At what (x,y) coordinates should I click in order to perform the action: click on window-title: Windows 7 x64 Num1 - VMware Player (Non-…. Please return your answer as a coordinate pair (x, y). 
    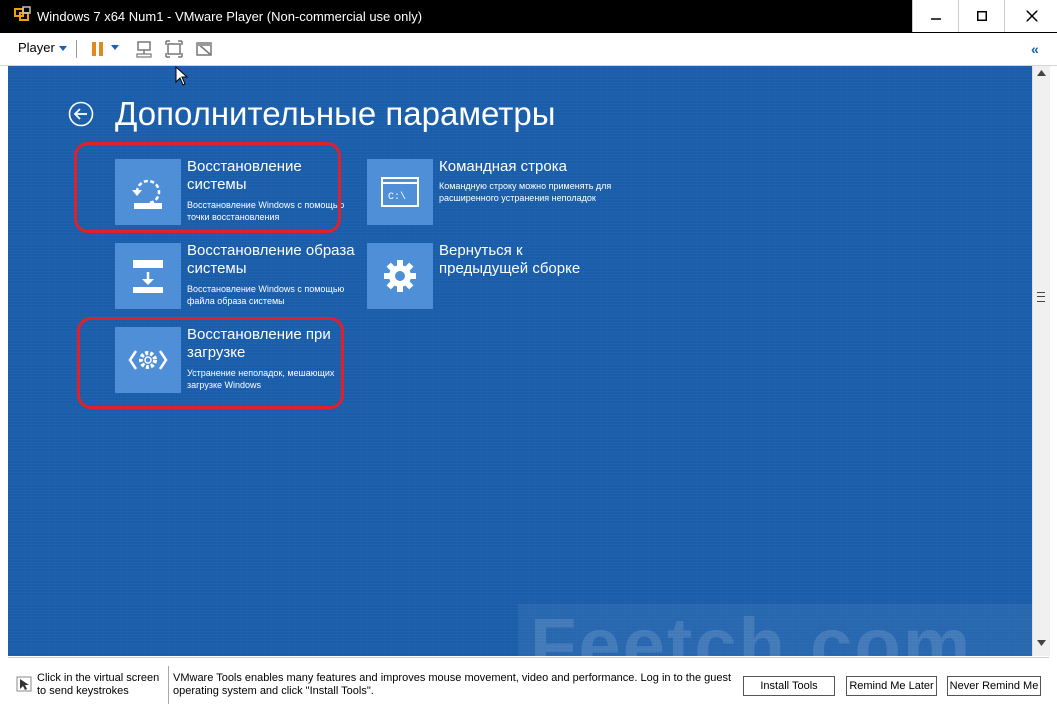
    Looking at the image, I should click on (230, 16).